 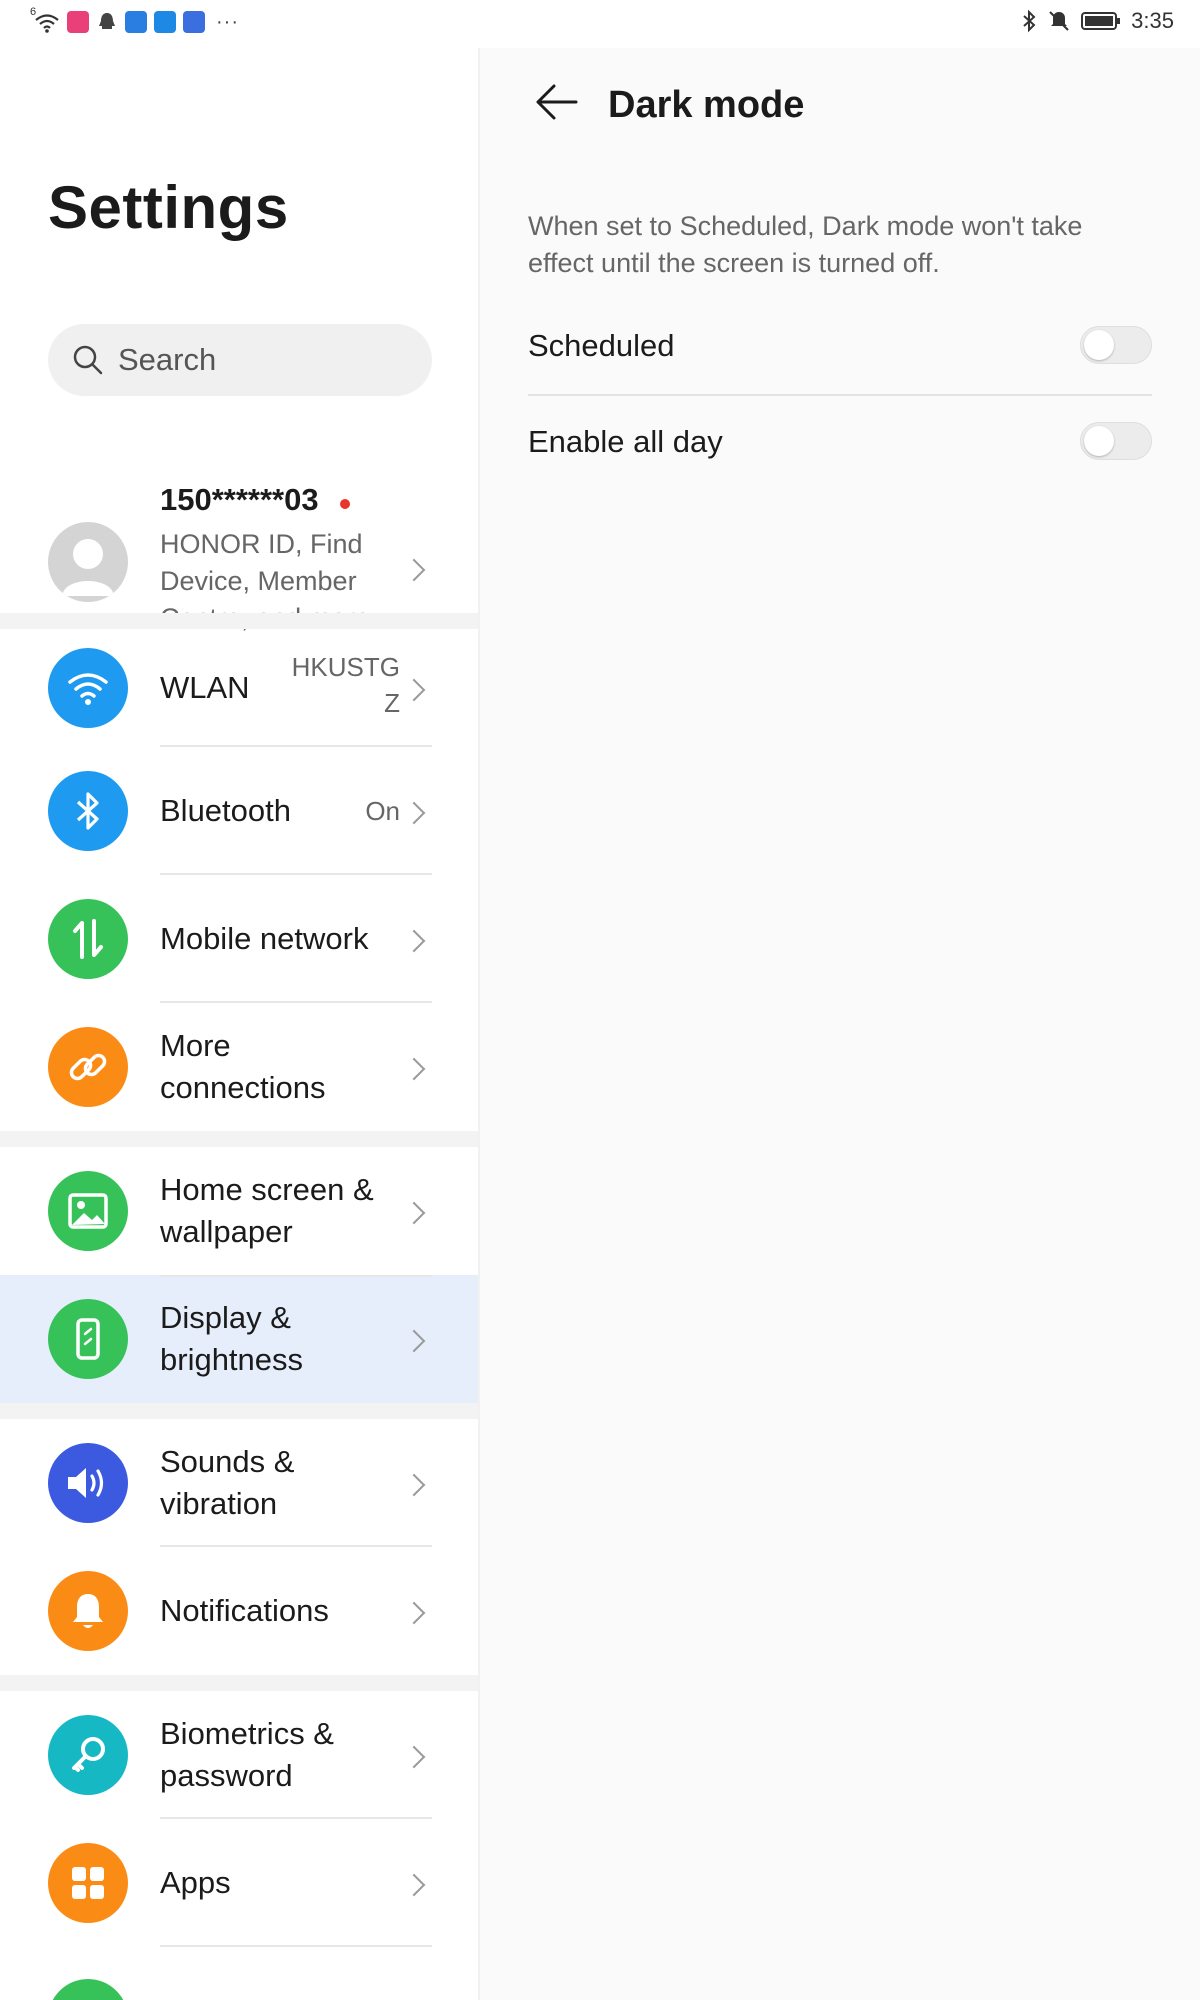 What do you see at coordinates (600, 24) in the screenshot?
I see `status-bar: 6 ··· 3:35` at bounding box center [600, 24].